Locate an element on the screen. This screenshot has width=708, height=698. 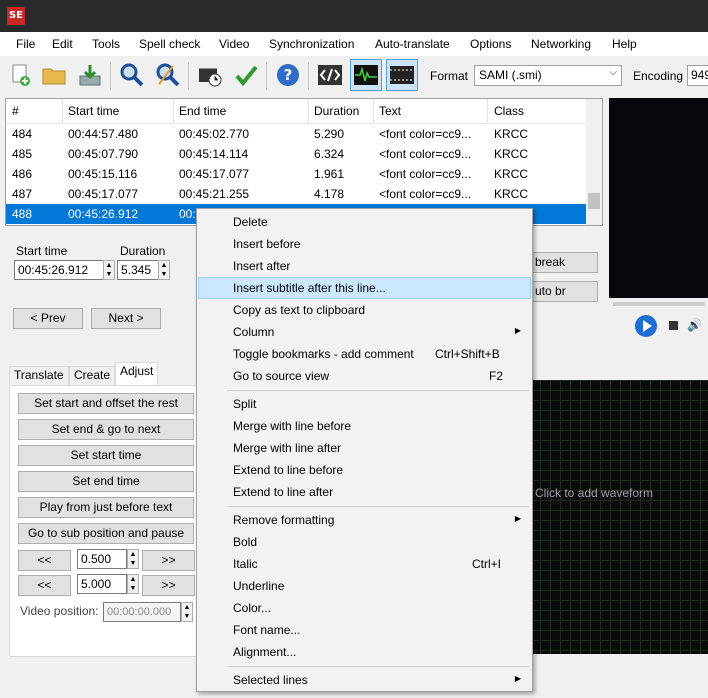
menu-item-label: Extend to line before is located at coordinates (288, 470).